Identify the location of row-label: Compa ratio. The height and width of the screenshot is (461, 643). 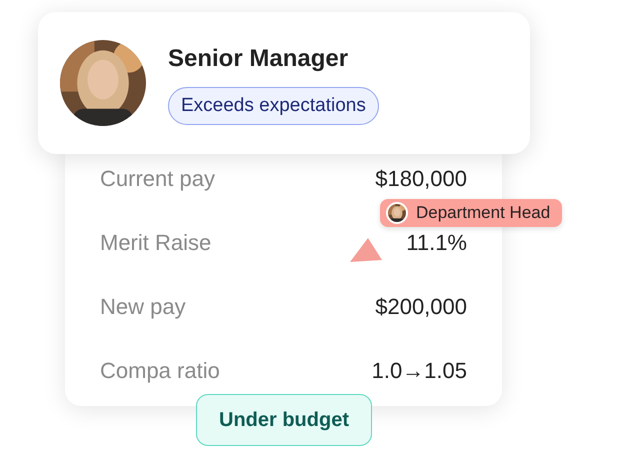
(160, 371).